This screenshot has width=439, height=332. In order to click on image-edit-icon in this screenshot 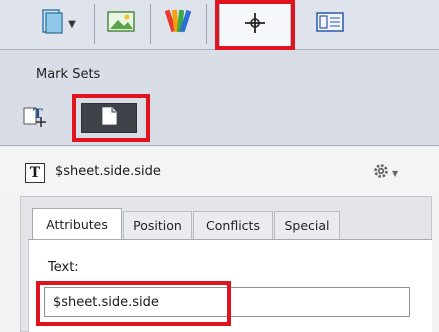, I will do `click(122, 24)`.